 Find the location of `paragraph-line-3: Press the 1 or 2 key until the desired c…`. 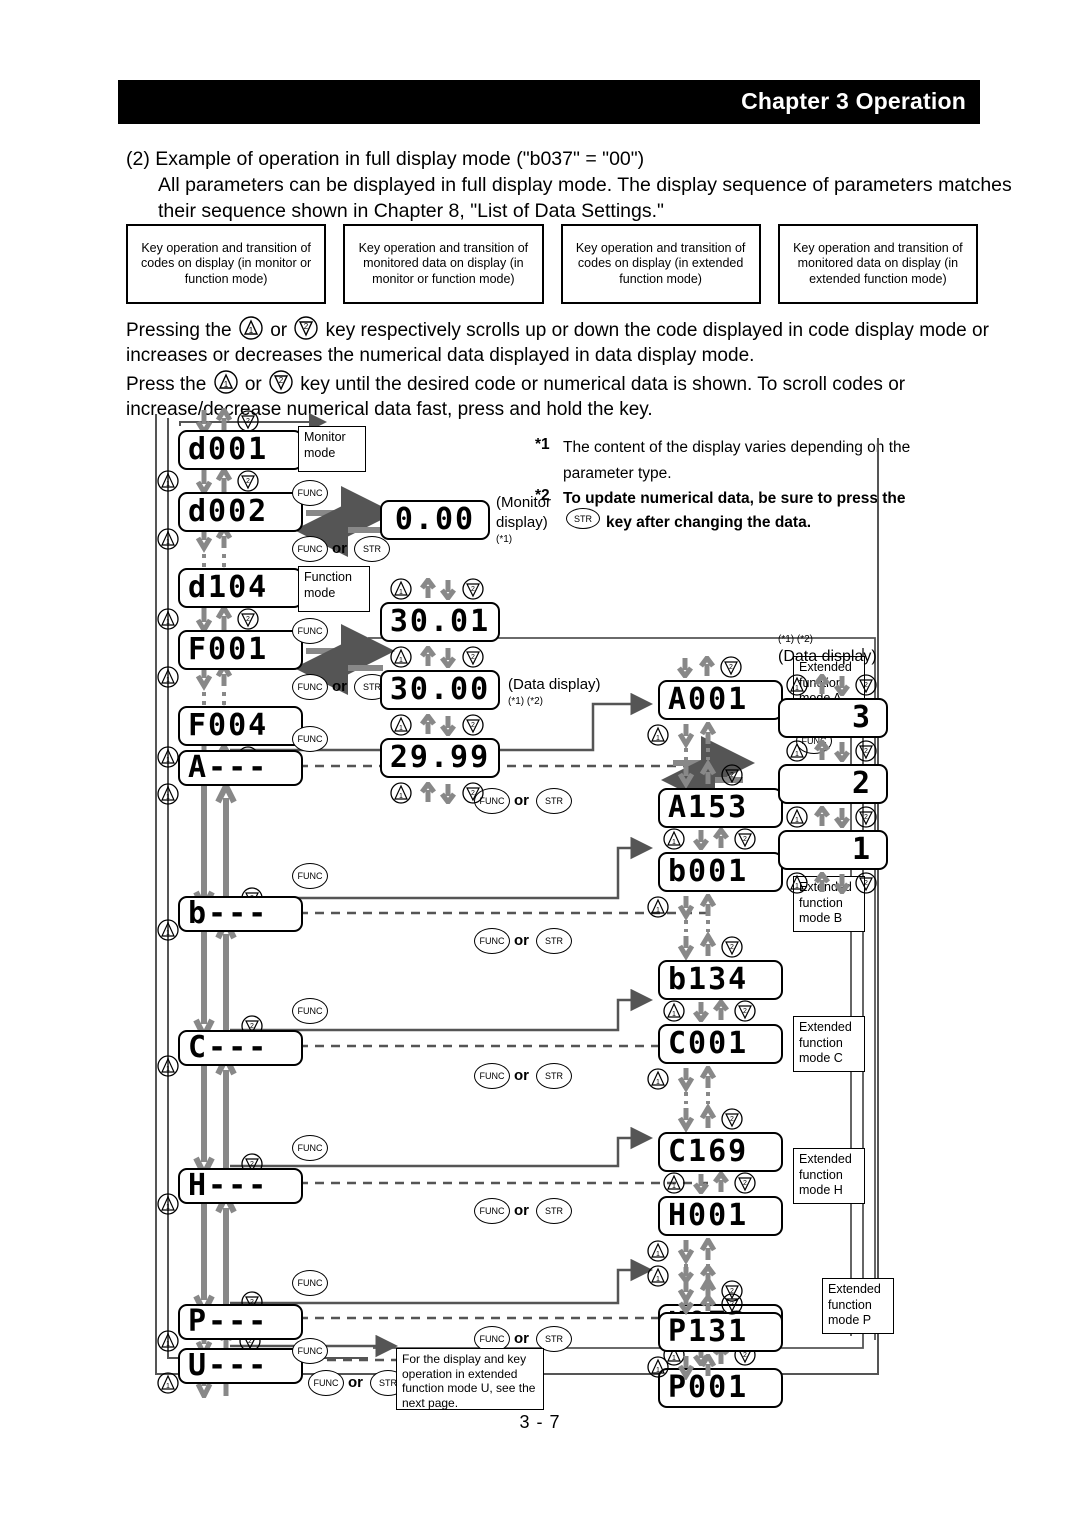

paragraph-line-3: Press the 1 or 2 key until the desired c… is located at coordinates (561, 383).